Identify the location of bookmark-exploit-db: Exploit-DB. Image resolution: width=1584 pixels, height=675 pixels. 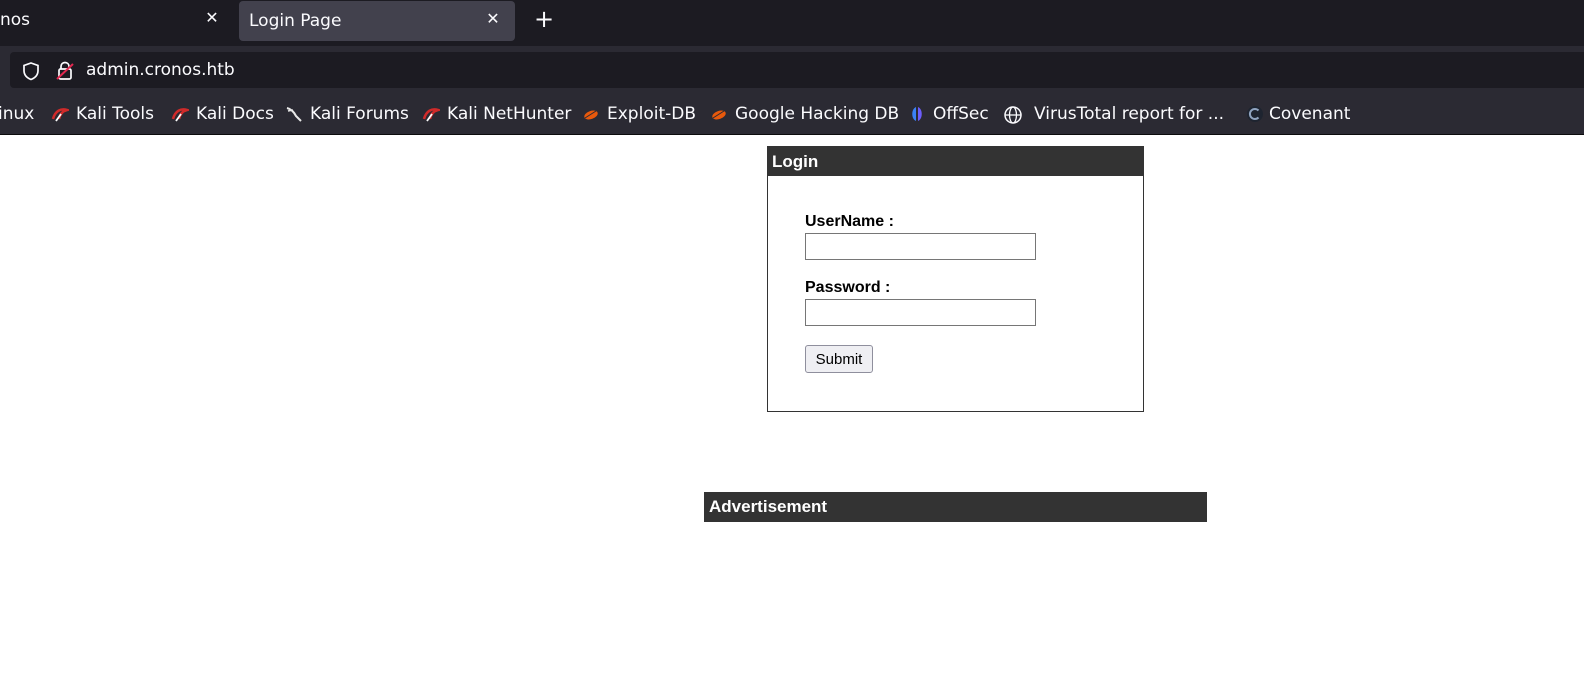
(639, 114).